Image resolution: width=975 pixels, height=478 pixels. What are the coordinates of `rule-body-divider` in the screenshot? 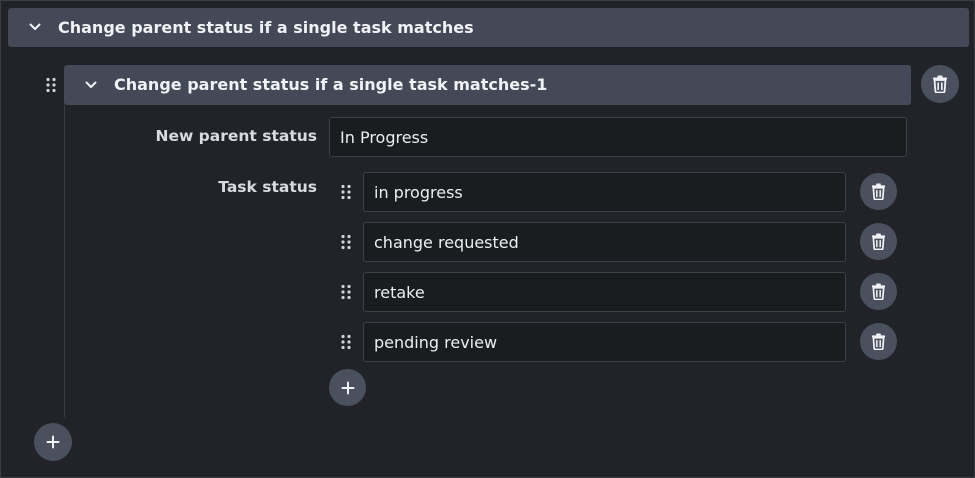 It's located at (64, 261).